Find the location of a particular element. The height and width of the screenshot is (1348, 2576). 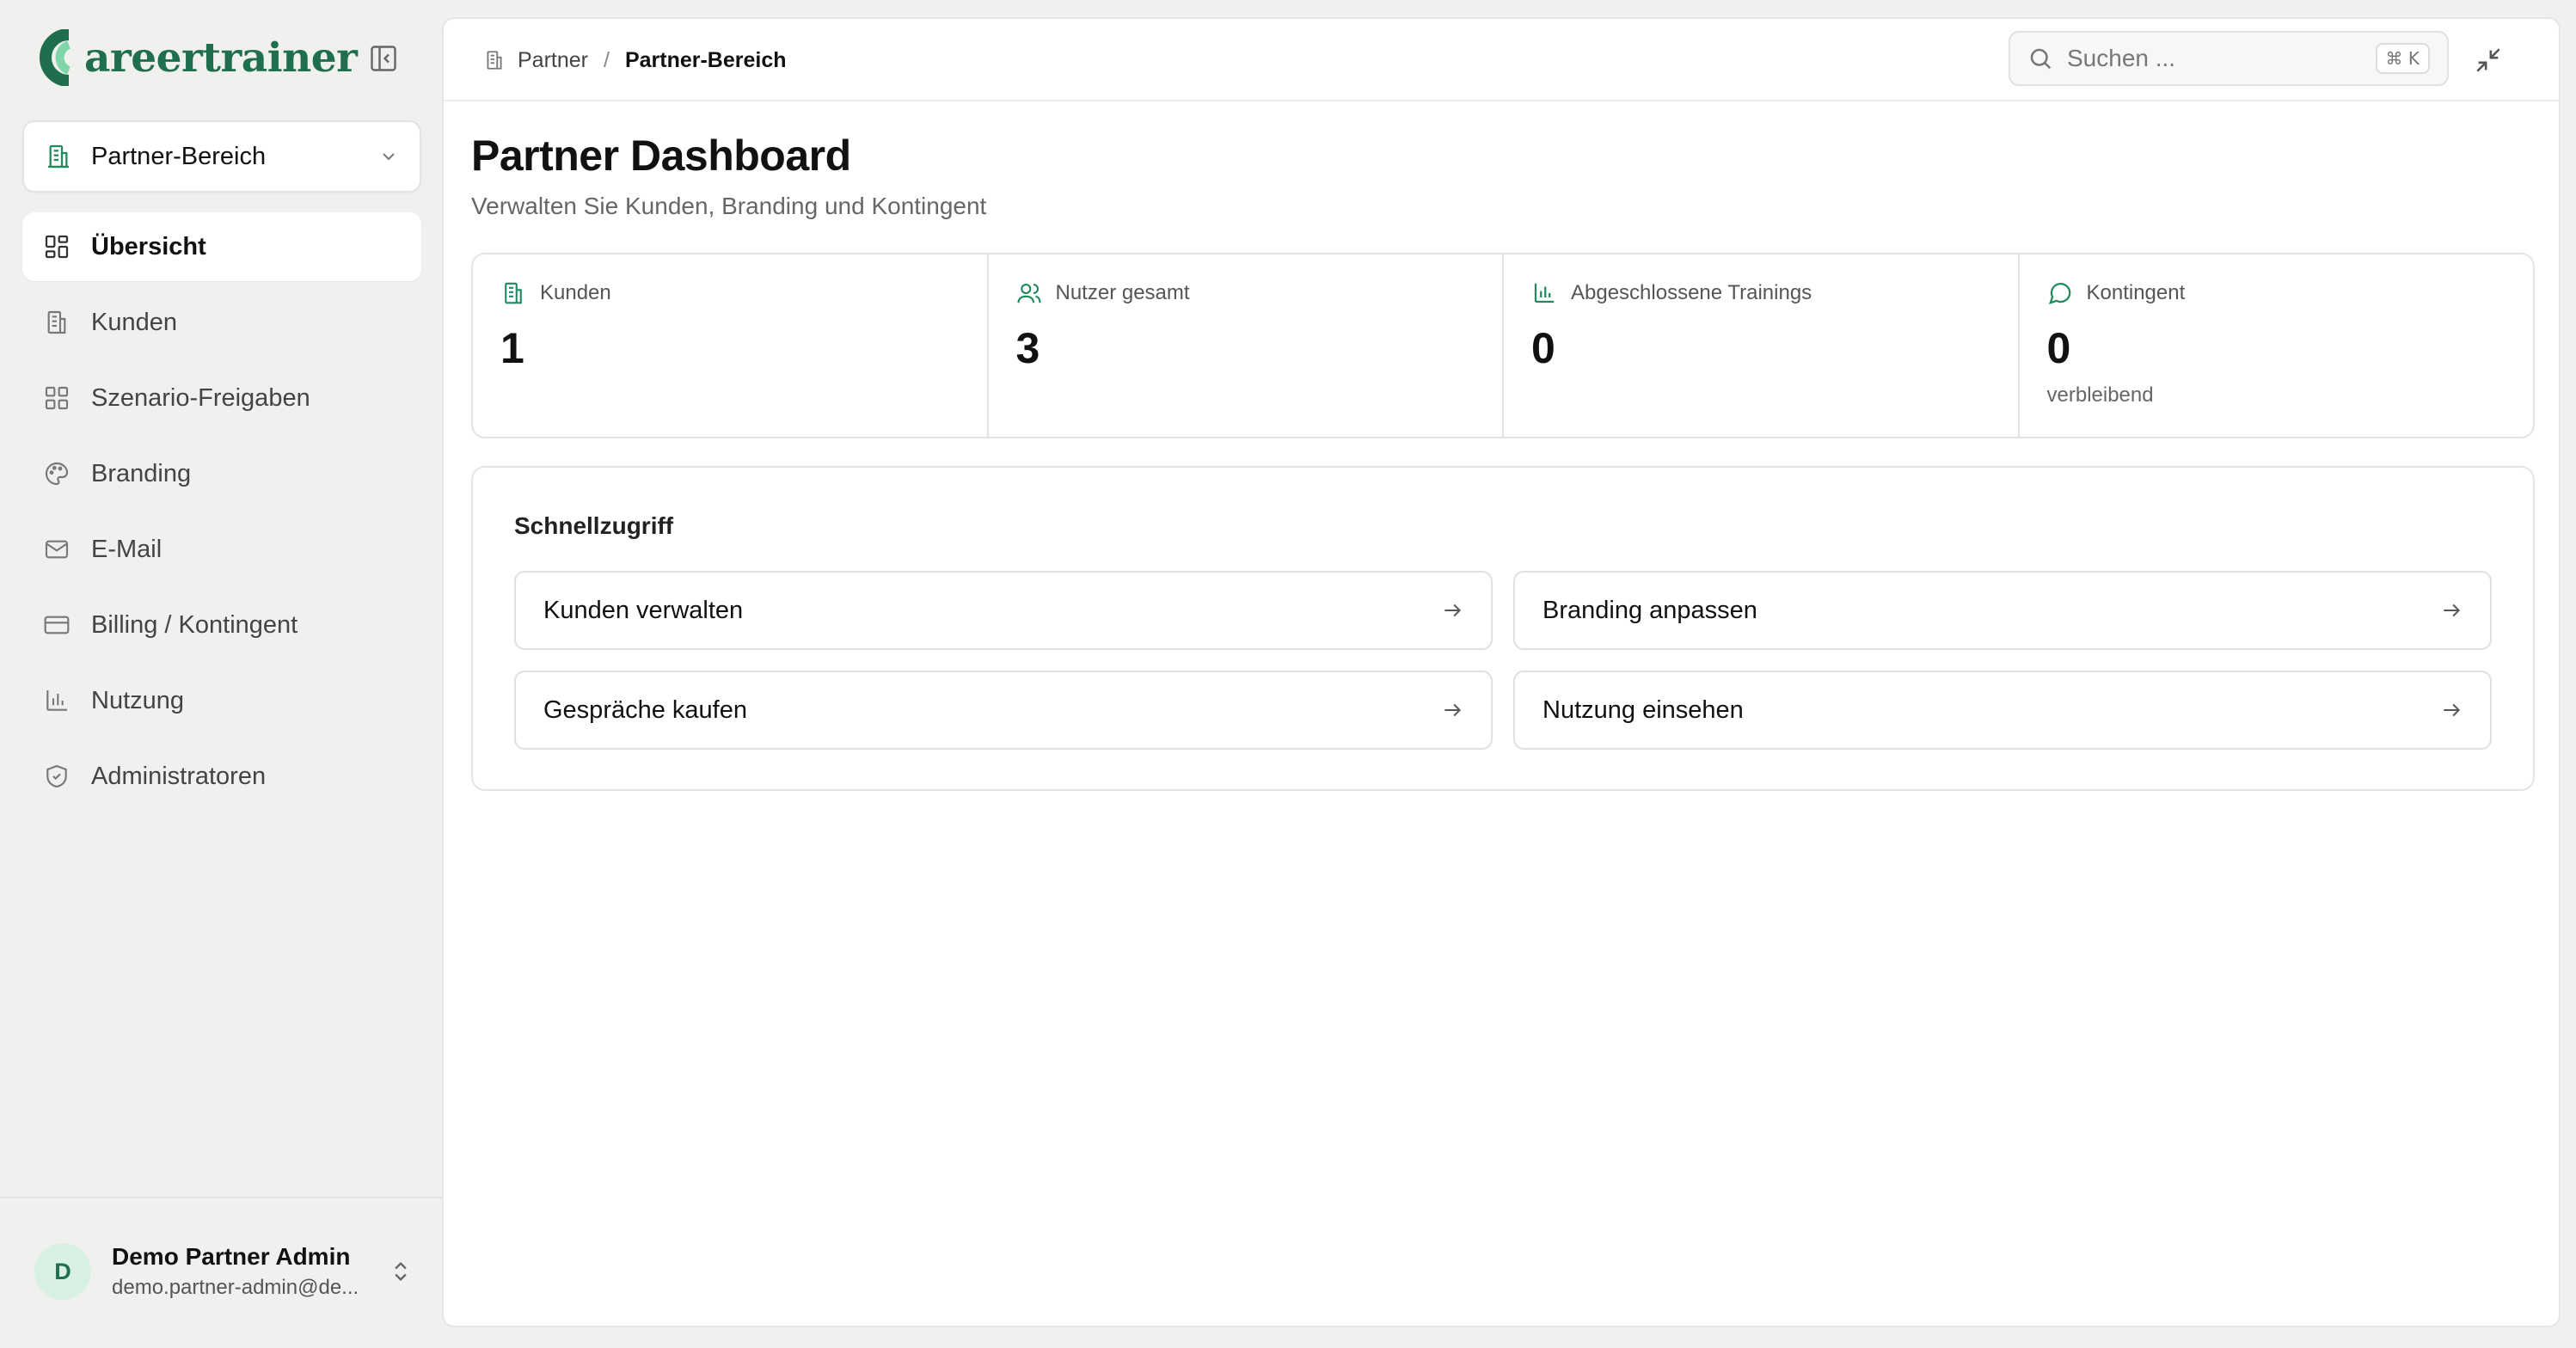

sidebar-toggle-button is located at coordinates (383, 59).